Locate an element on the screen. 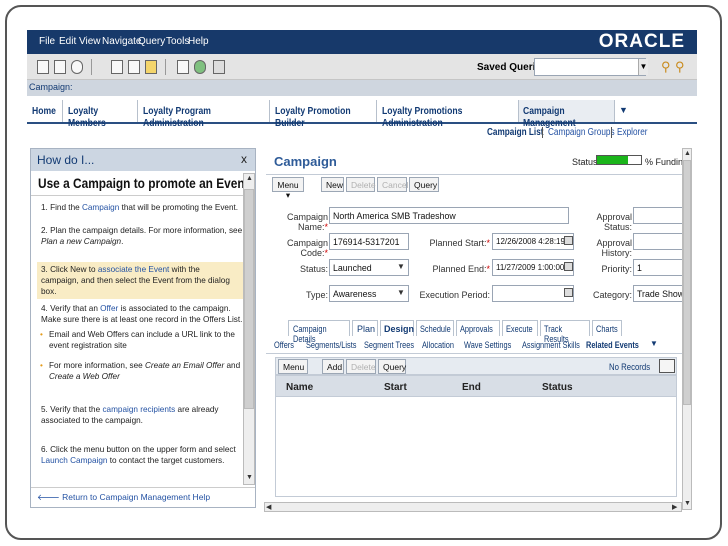  document-icon is located at coordinates (219, 67).